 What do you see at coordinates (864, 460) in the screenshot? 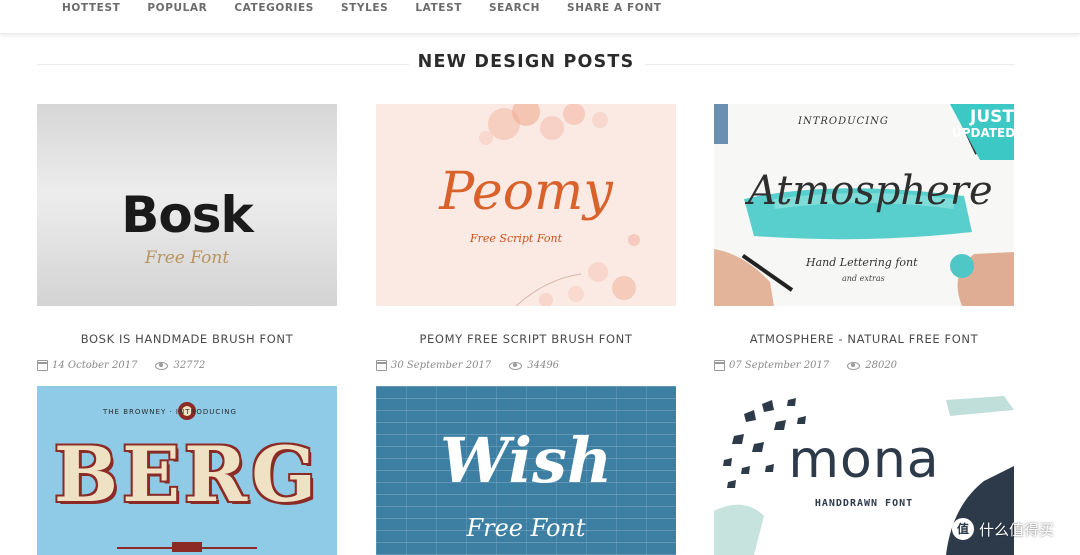
I see `thumbnail-headline: mona` at bounding box center [864, 460].